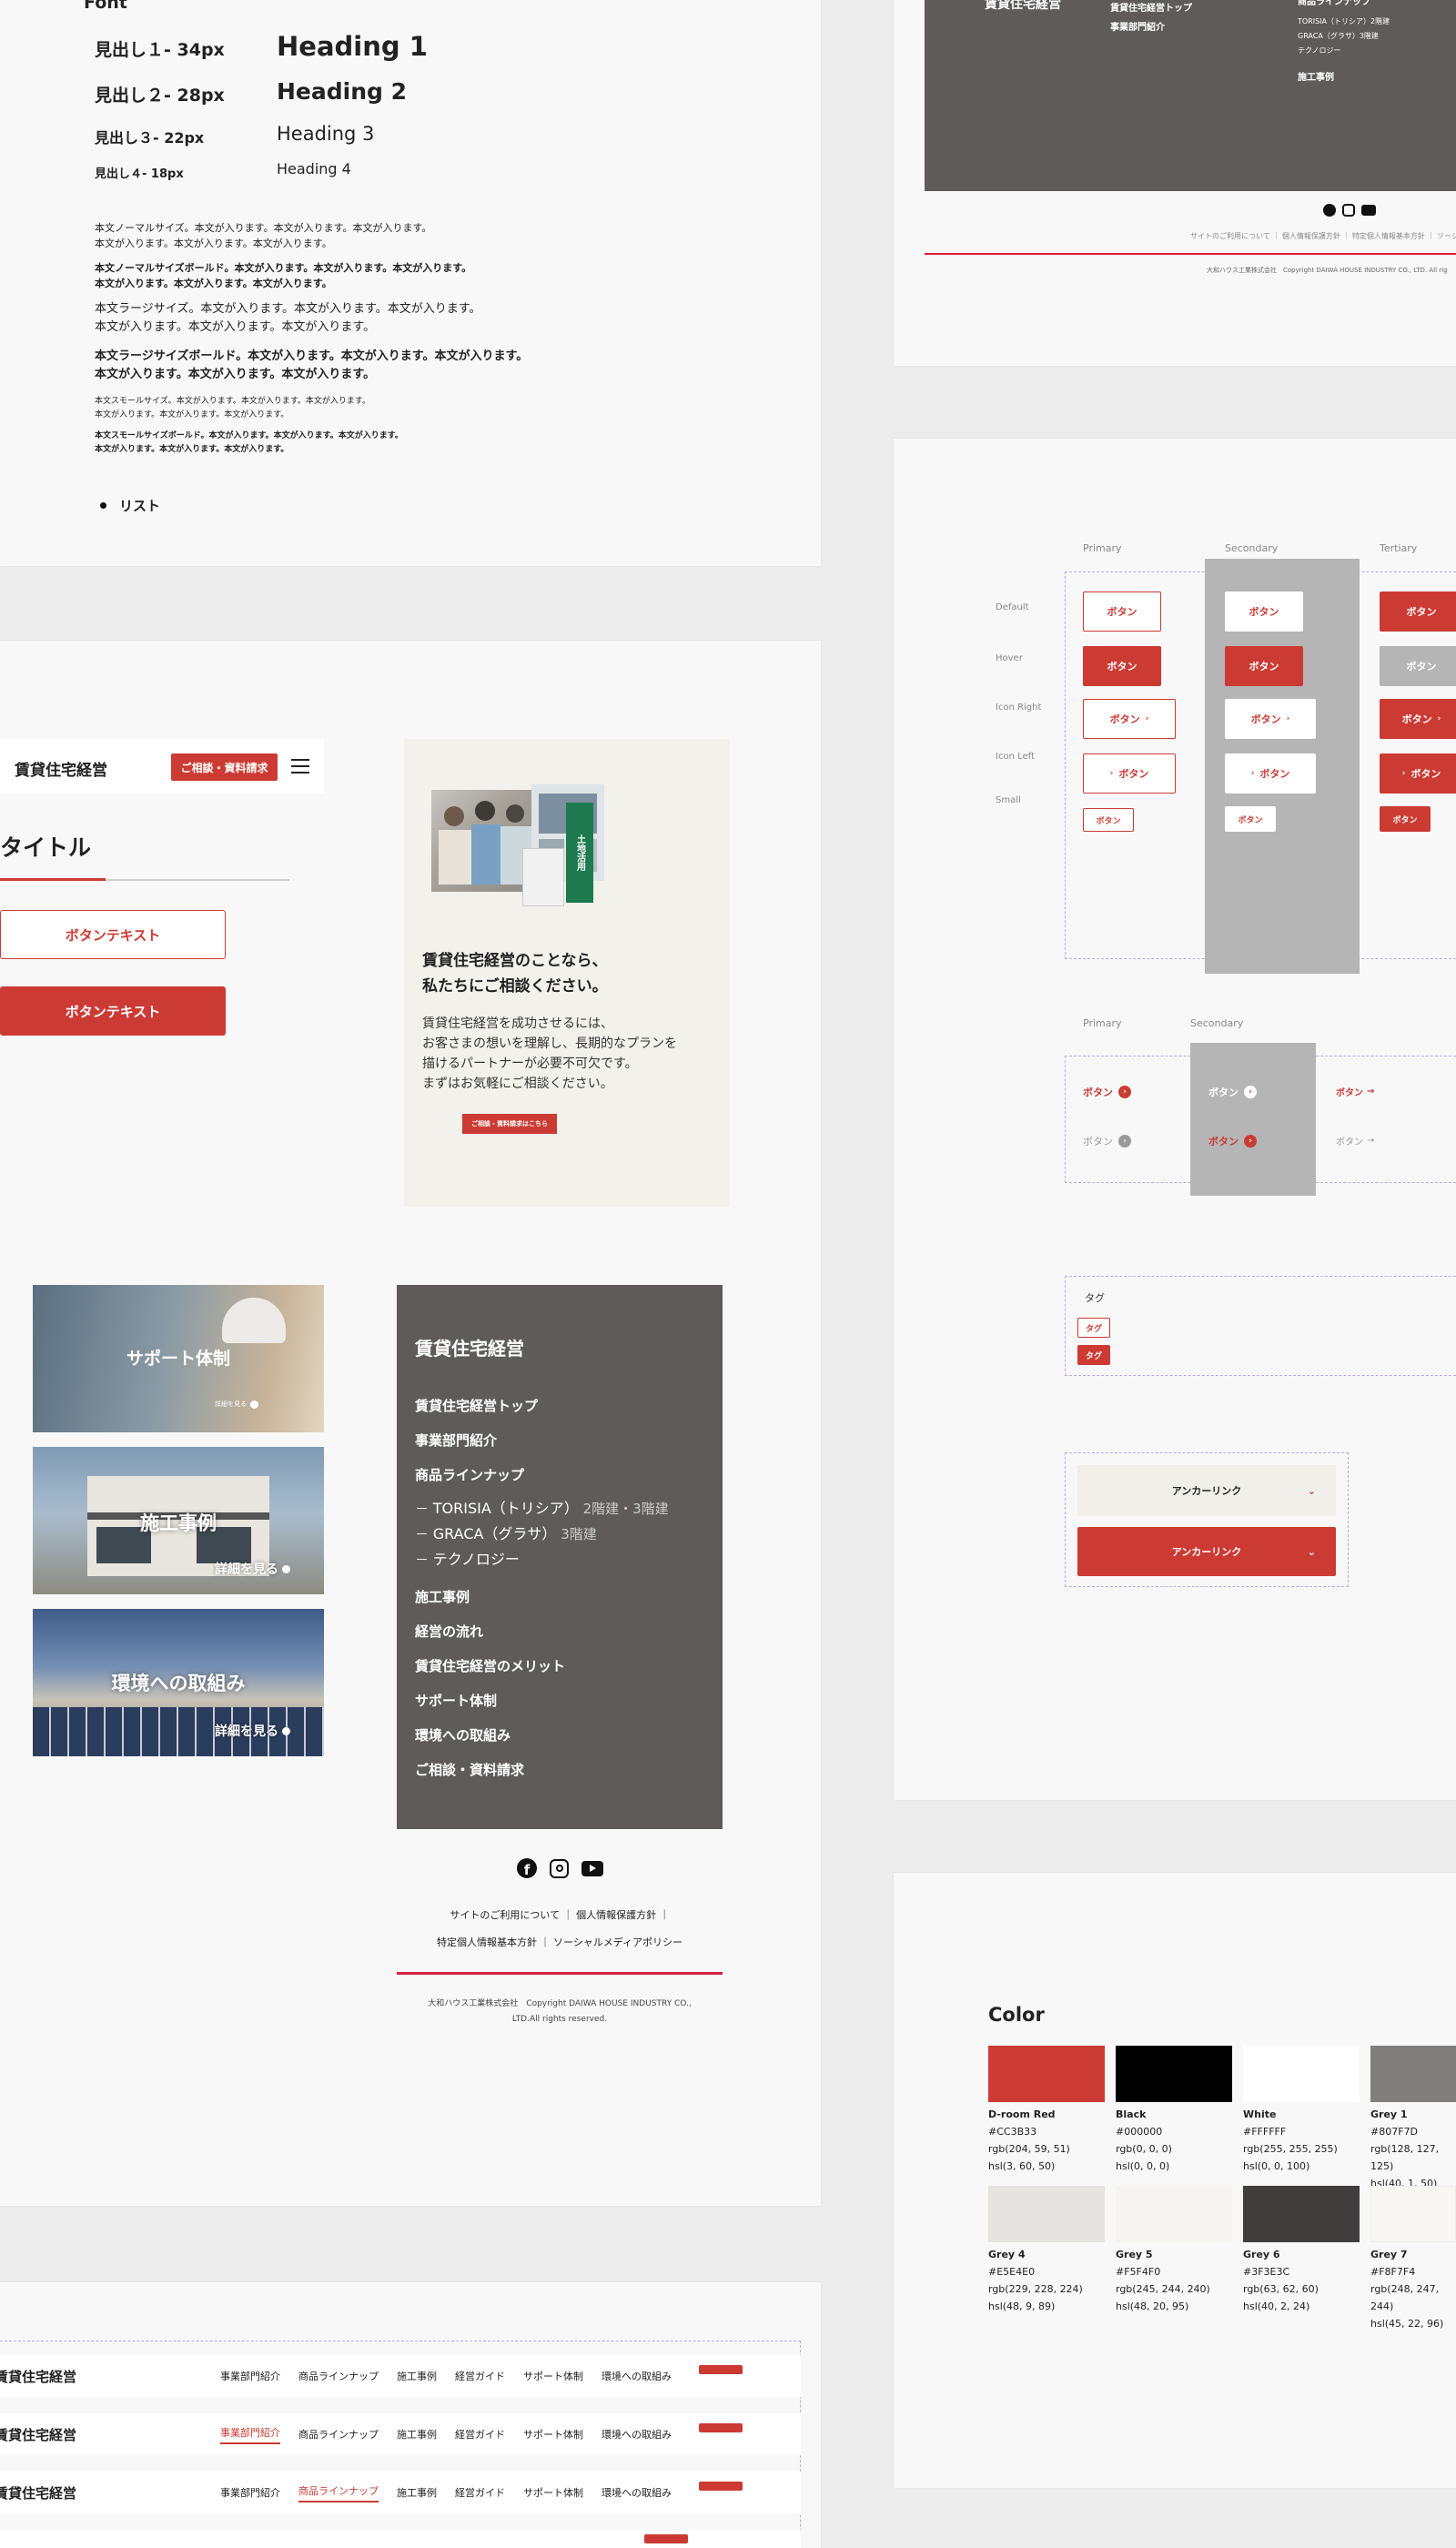 The height and width of the screenshot is (2548, 1456). I want to click on row-label-default: Default, so click(1013, 607).